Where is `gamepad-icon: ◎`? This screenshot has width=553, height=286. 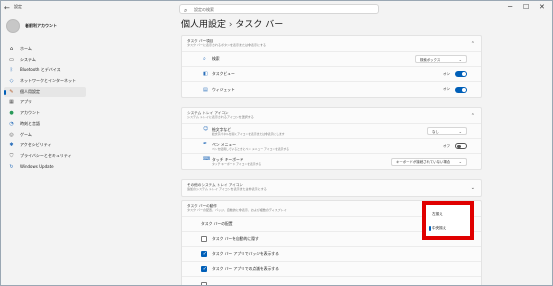
gamepad-icon: ◎ is located at coordinates (11, 134).